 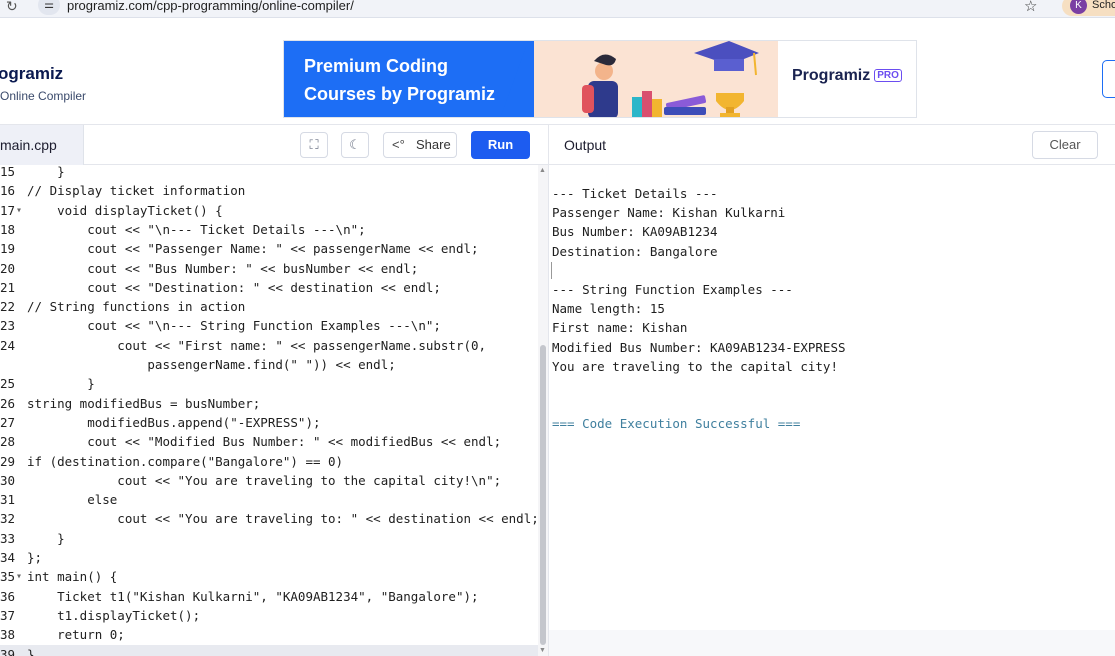 What do you see at coordinates (542, 170) in the screenshot?
I see `scroll-up-icon: ▲` at bounding box center [542, 170].